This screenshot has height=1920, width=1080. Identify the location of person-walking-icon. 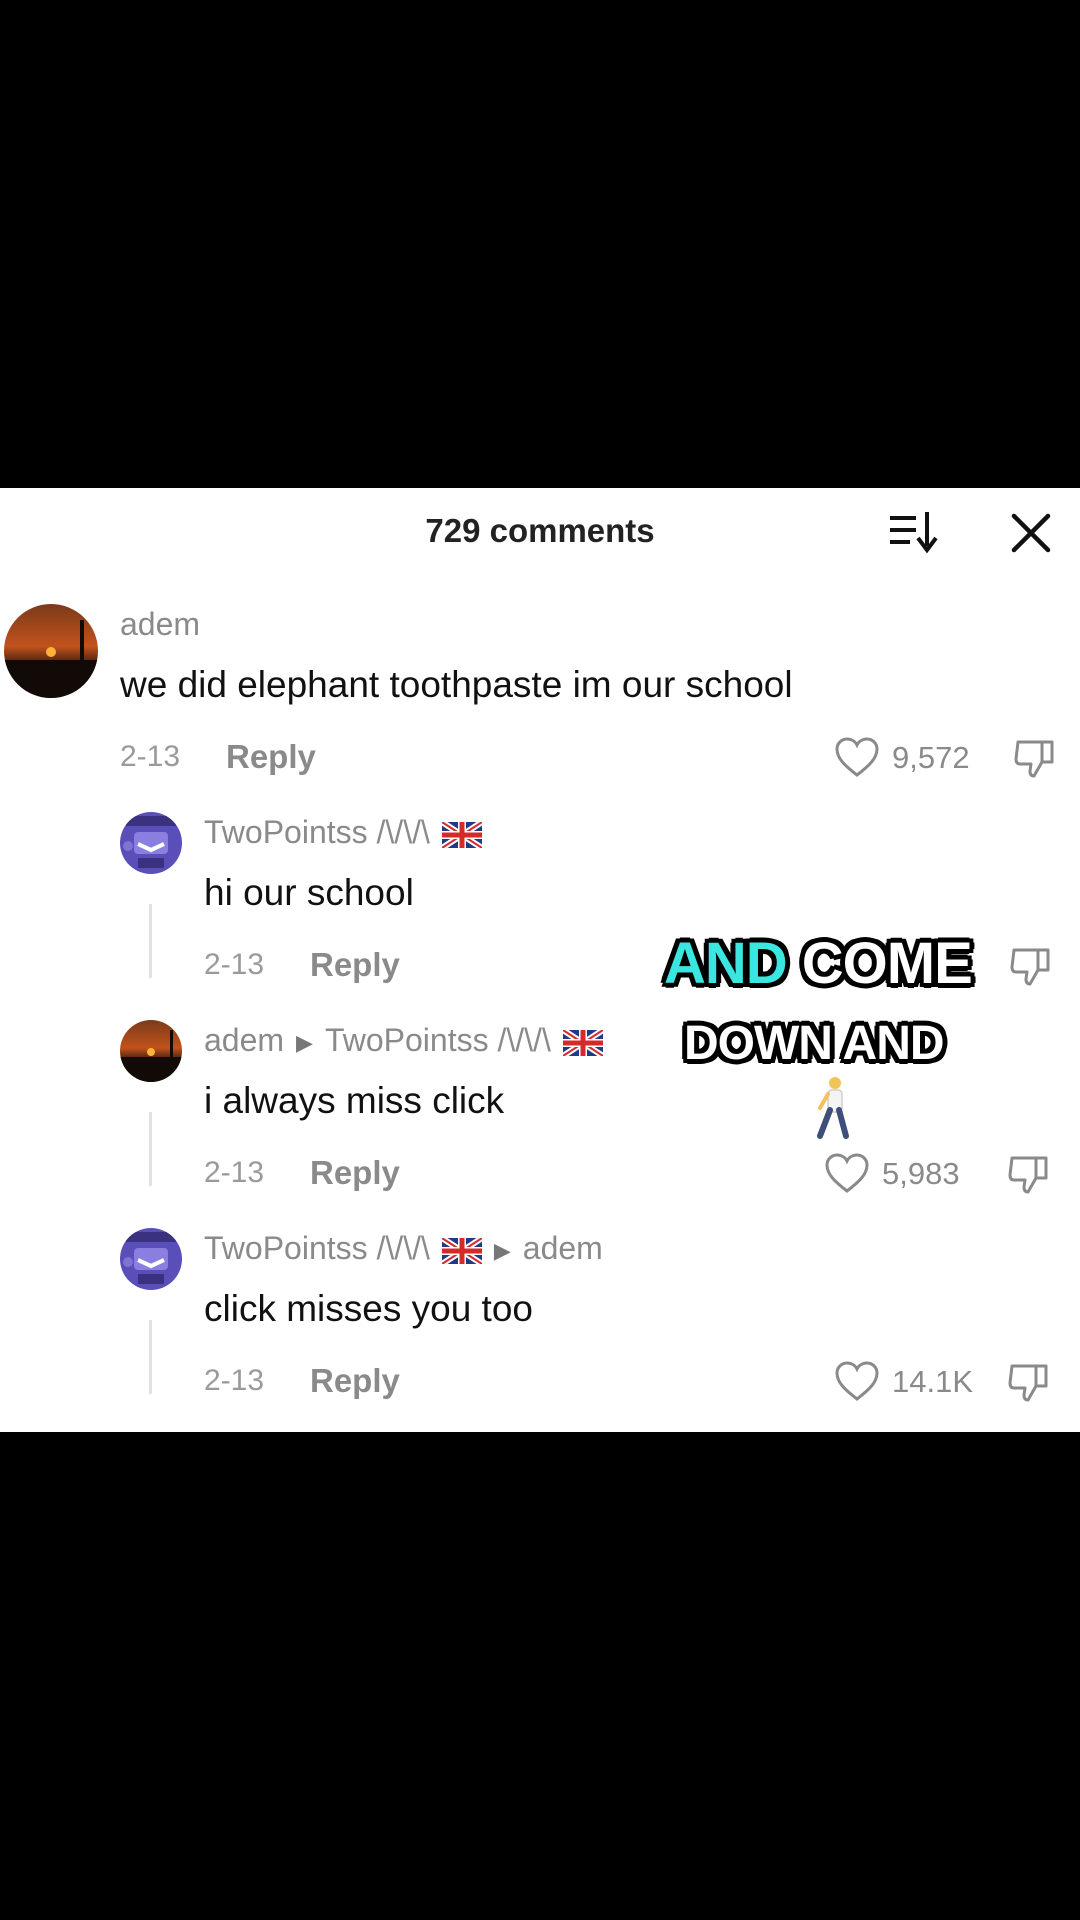
(833, 1108).